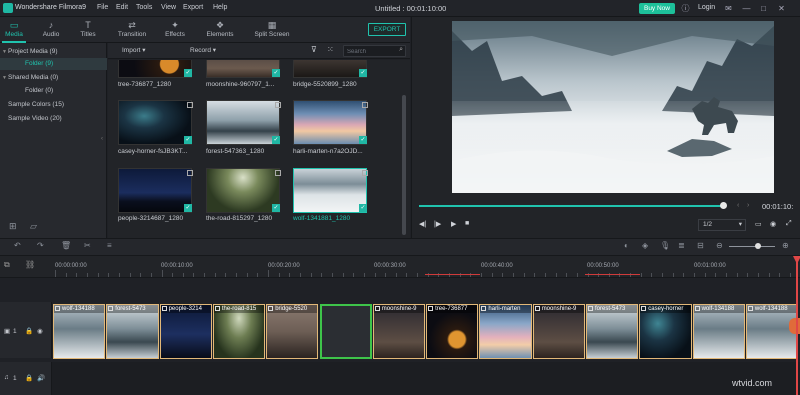 This screenshot has height=395, width=800. I want to click on audio-track, so click(426, 378).